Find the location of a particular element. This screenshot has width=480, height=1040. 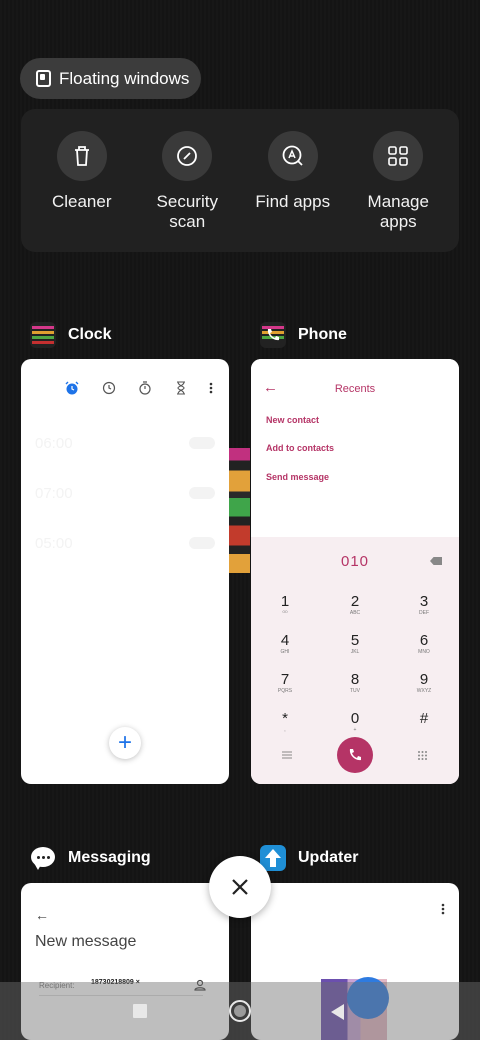

clock-app-icon is located at coordinates (43, 335).